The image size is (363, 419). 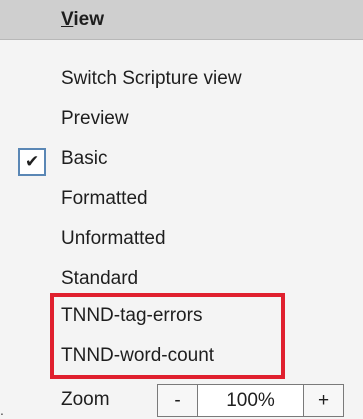 I want to click on zoom-value: 100%, so click(x=250, y=400).